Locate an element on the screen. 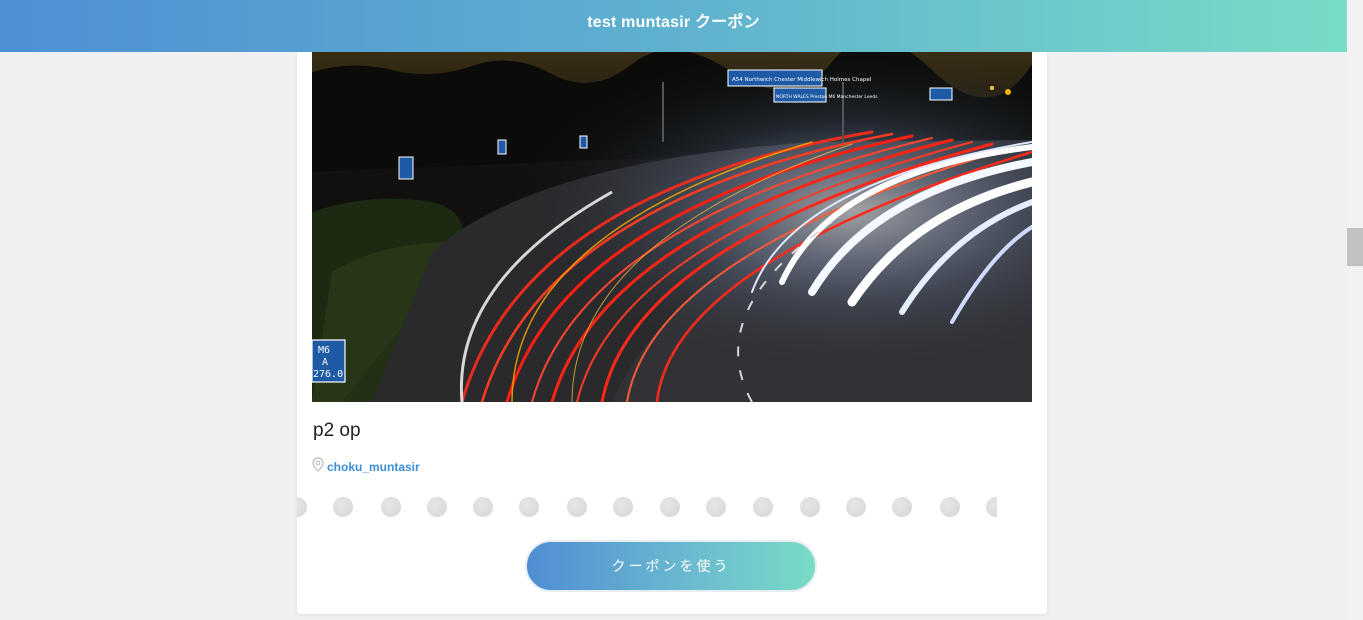 The width and height of the screenshot is (1363, 620). svg-text: A is located at coordinates (325, 362).